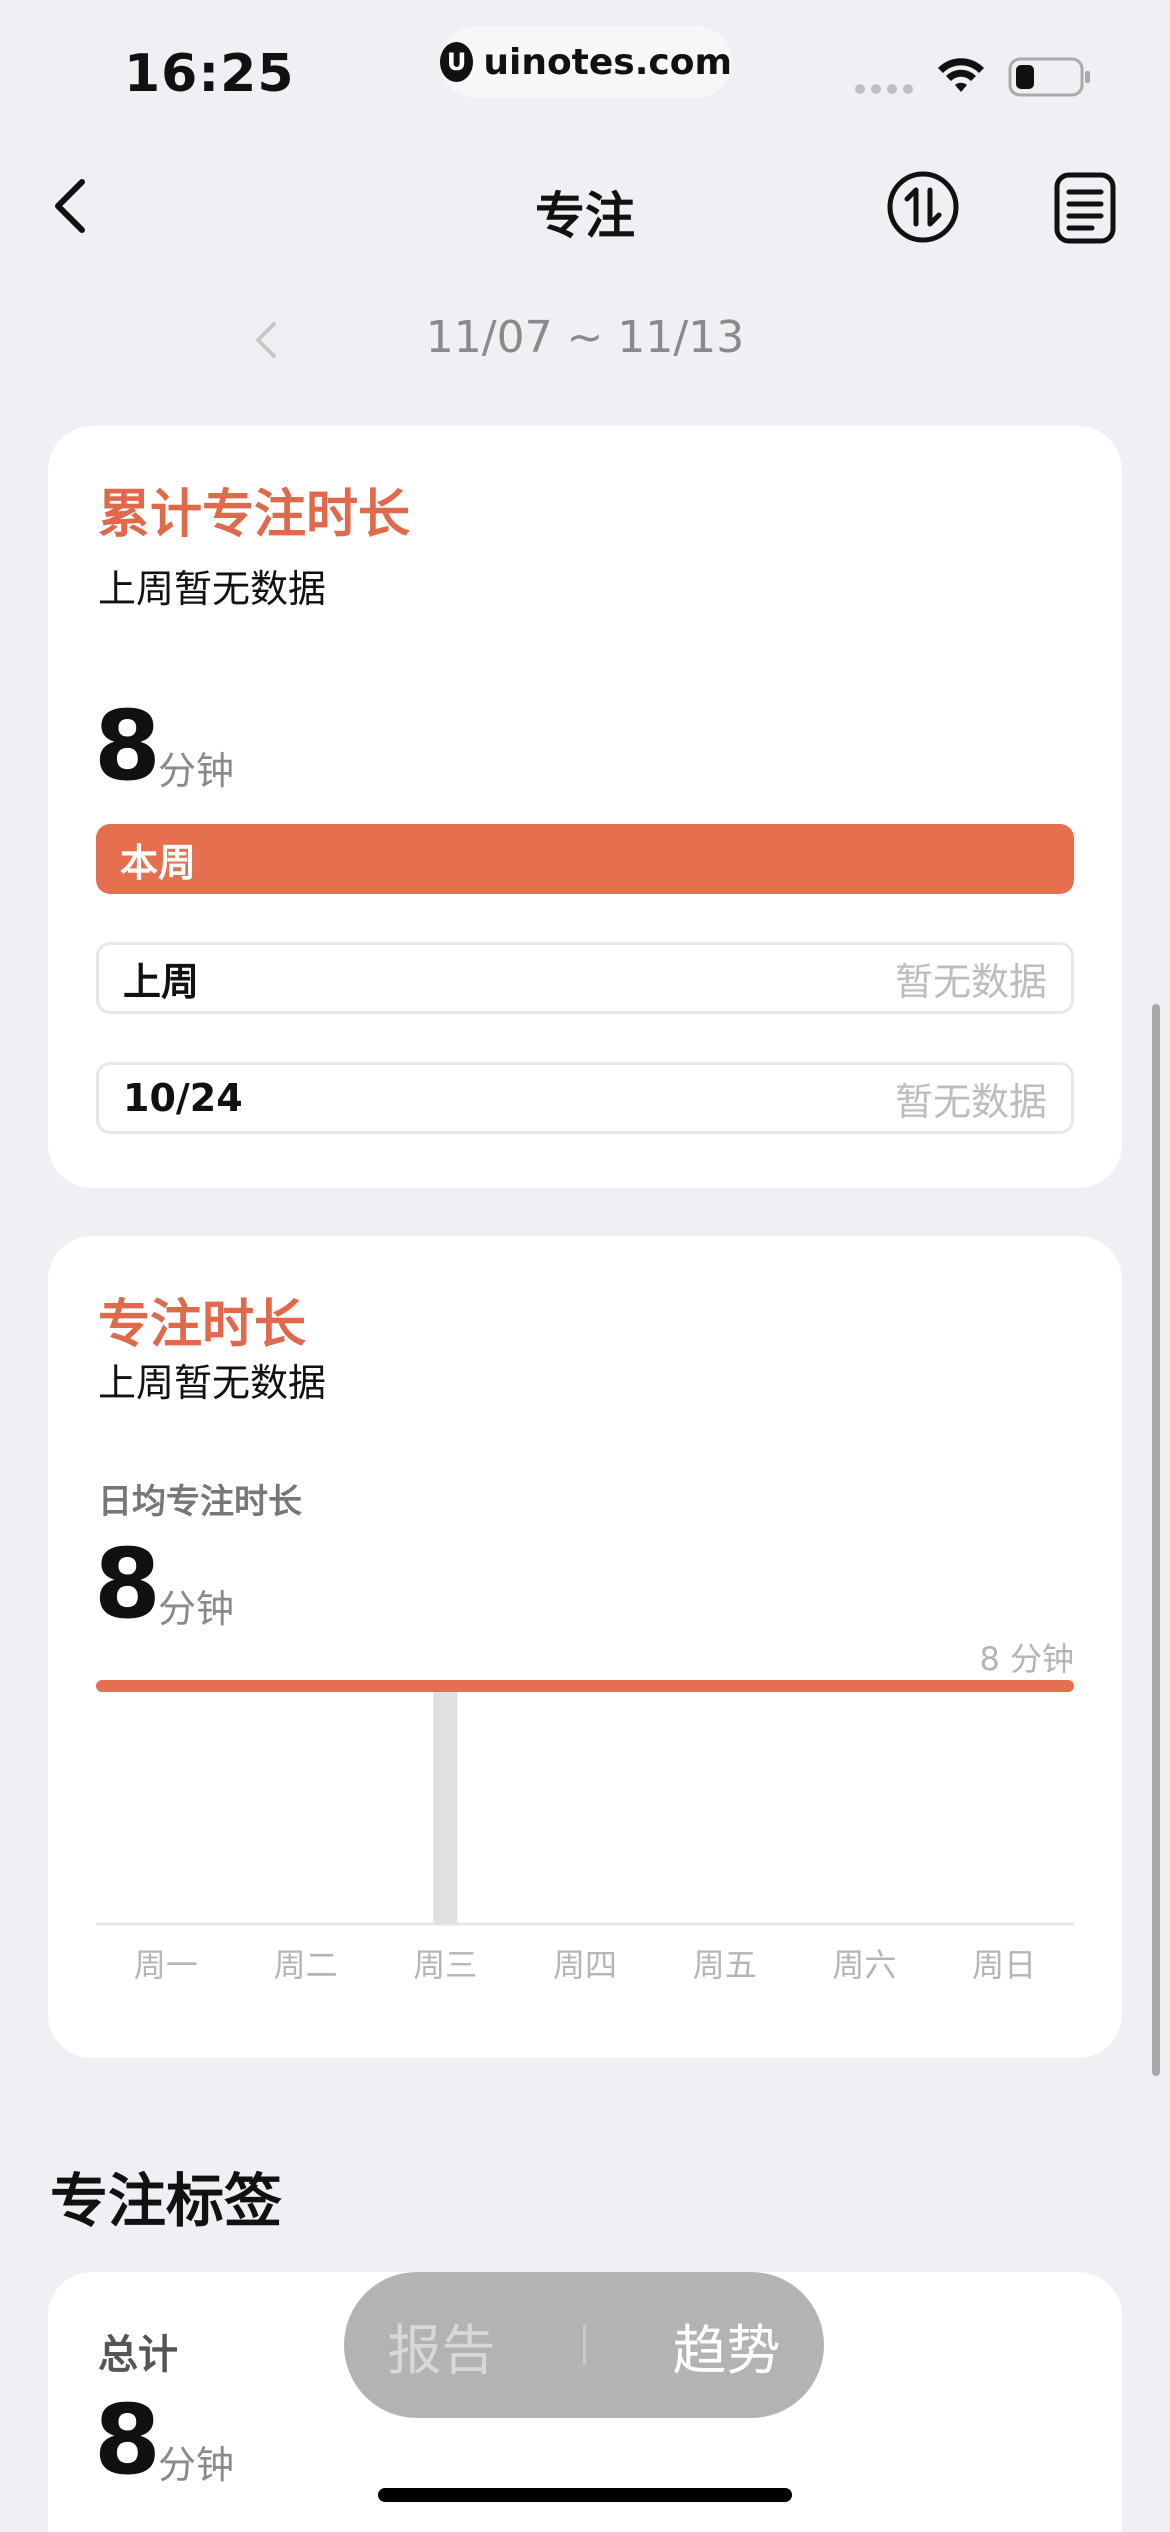 The image size is (1170, 2532). I want to click on chart-tick-label: 周六, so click(864, 1965).